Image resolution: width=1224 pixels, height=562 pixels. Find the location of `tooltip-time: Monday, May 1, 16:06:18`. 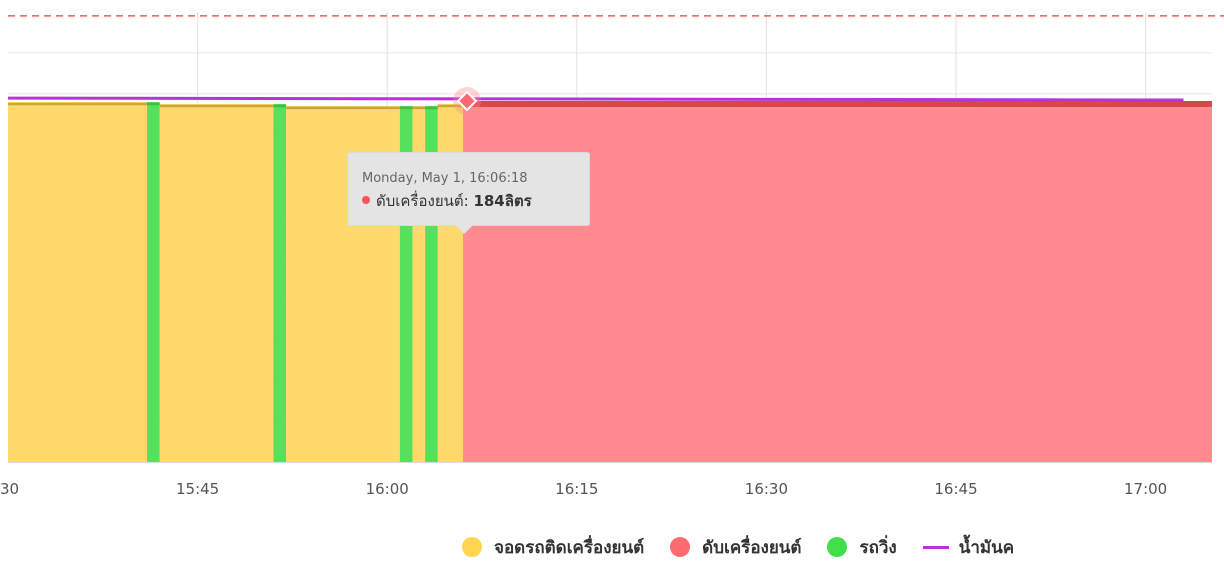

tooltip-time: Monday, May 1, 16:06:18 is located at coordinates (445, 178).